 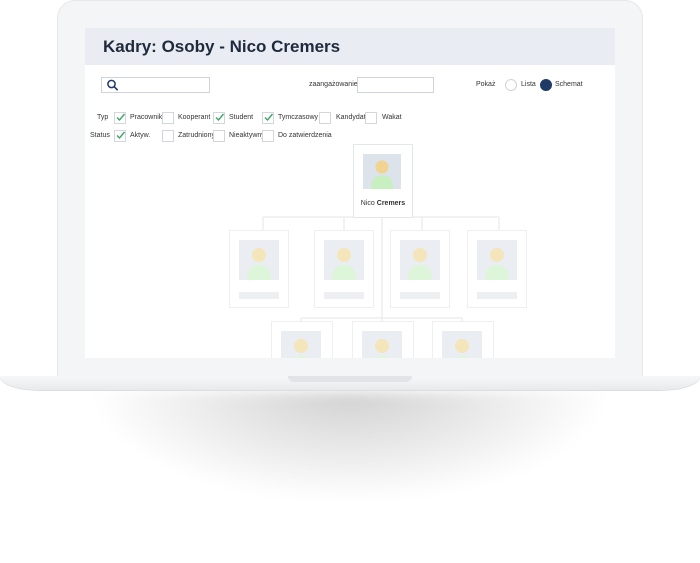 What do you see at coordinates (350, 379) in the screenshot?
I see `laptop-notch` at bounding box center [350, 379].